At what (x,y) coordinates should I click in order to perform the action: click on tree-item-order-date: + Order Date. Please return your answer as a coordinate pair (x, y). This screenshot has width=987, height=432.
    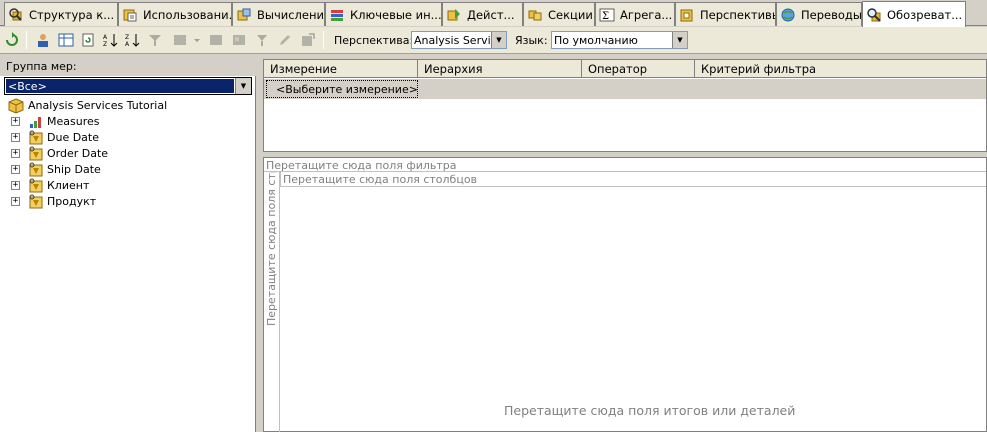
    Looking at the image, I should click on (128, 154).